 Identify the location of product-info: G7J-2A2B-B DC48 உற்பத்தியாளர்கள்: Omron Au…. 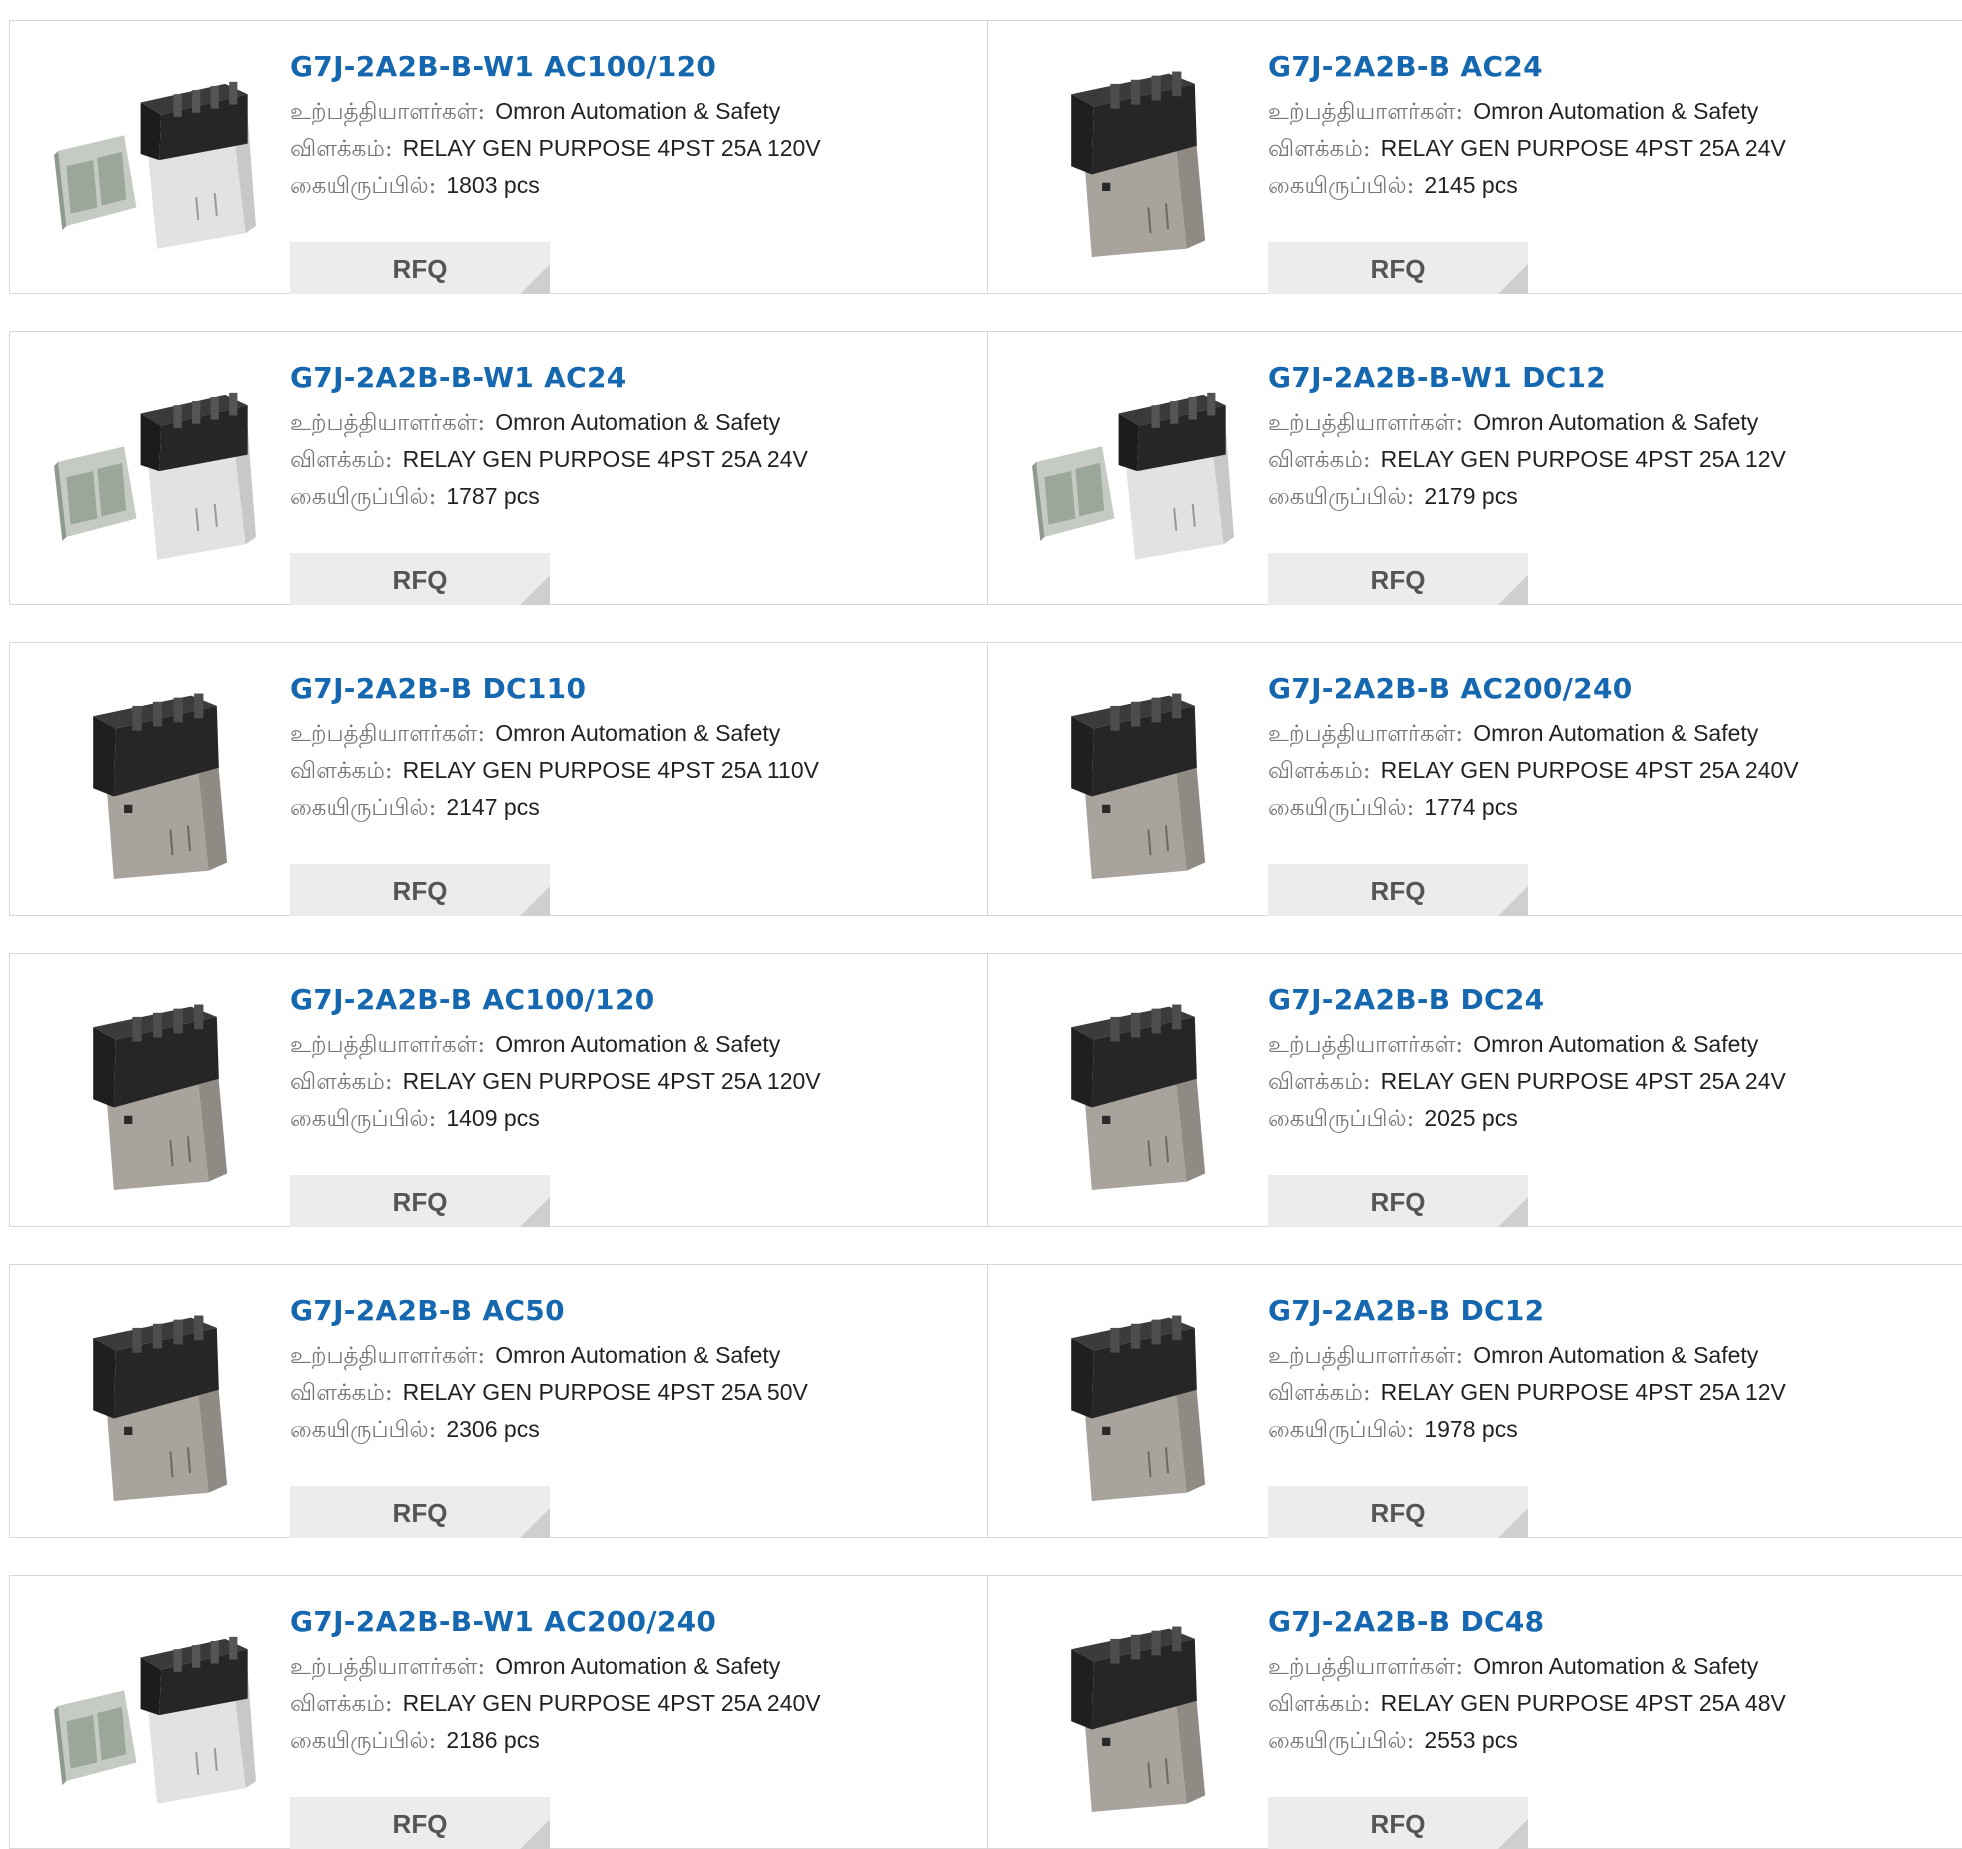
(1598, 1726).